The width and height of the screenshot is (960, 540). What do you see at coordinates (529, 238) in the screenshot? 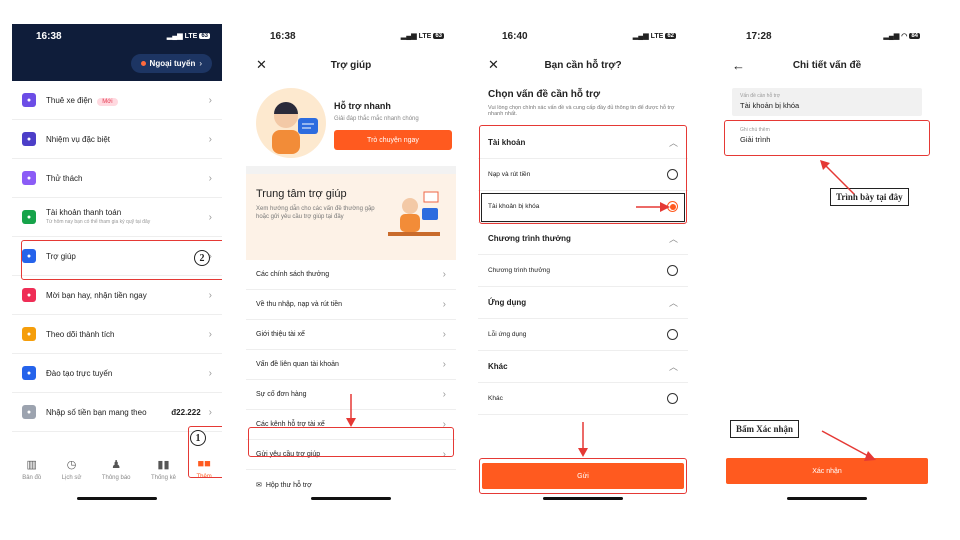
I see `section-title: Chương trình thưởng` at bounding box center [529, 238].